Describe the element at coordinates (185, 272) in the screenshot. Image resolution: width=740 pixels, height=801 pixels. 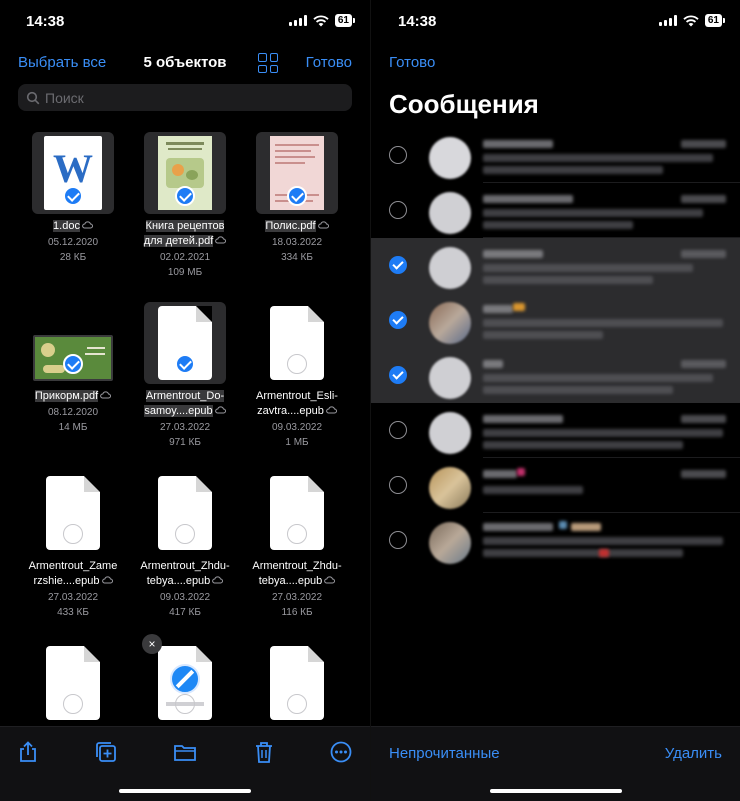
I see `file-size: 109 МБ` at that location.